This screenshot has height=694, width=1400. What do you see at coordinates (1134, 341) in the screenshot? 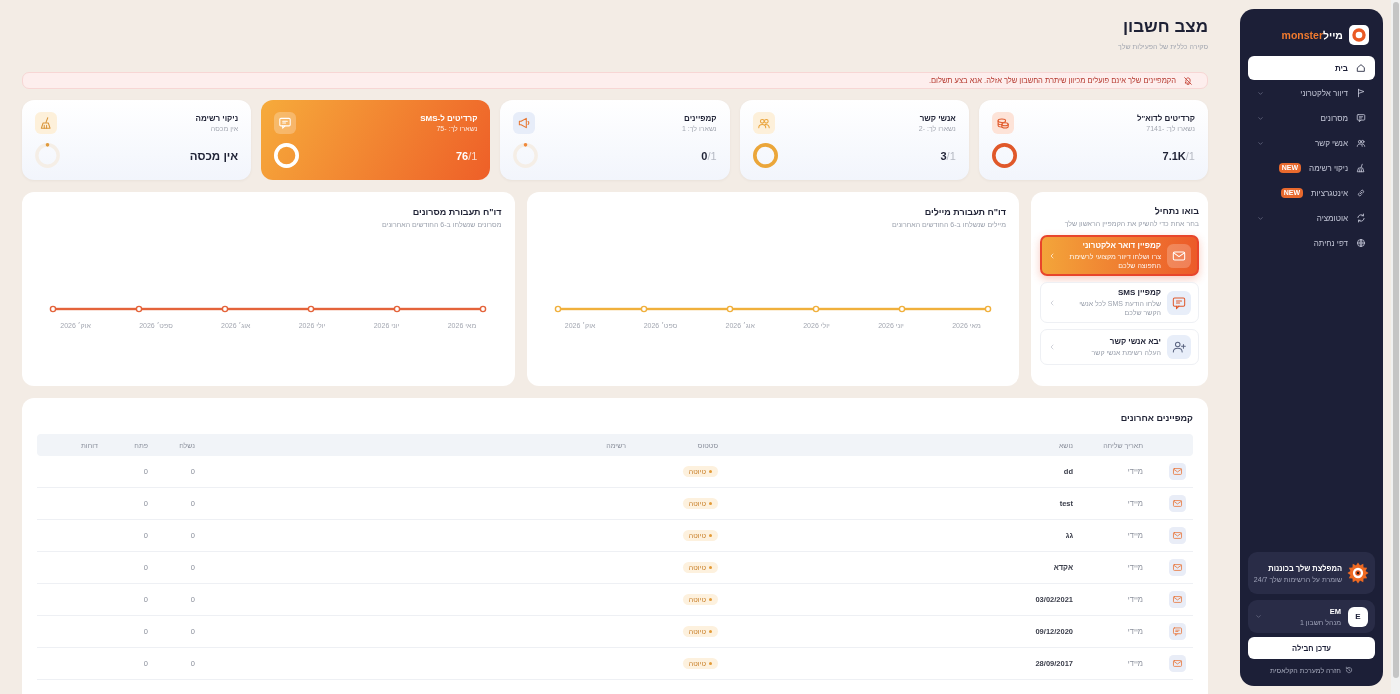
I see `option-title: יבא אנשי קשר` at bounding box center [1134, 341].